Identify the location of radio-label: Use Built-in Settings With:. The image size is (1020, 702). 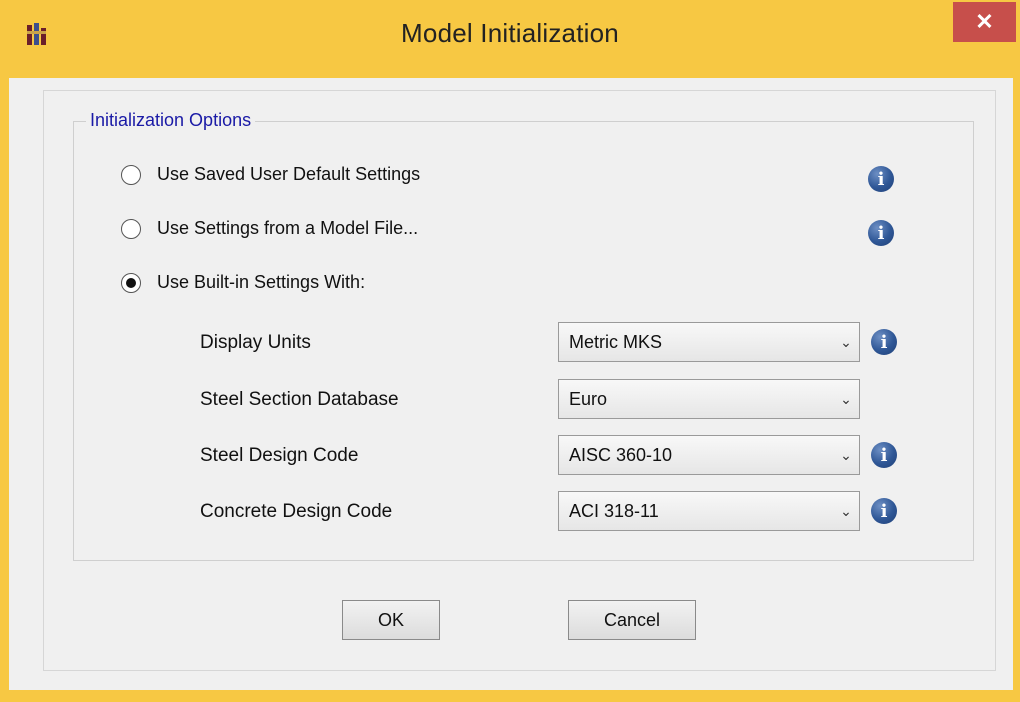
(261, 282).